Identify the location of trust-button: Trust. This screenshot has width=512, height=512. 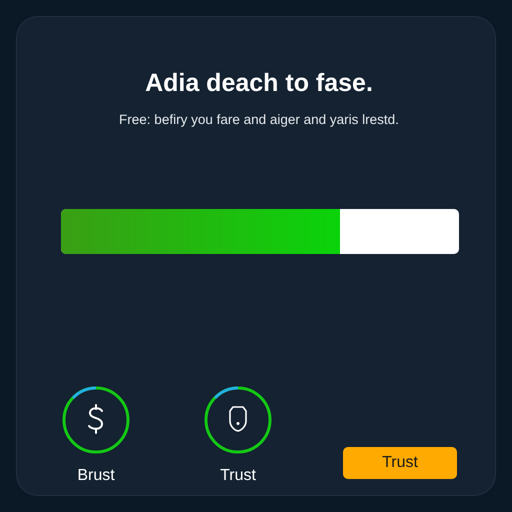
(400, 463).